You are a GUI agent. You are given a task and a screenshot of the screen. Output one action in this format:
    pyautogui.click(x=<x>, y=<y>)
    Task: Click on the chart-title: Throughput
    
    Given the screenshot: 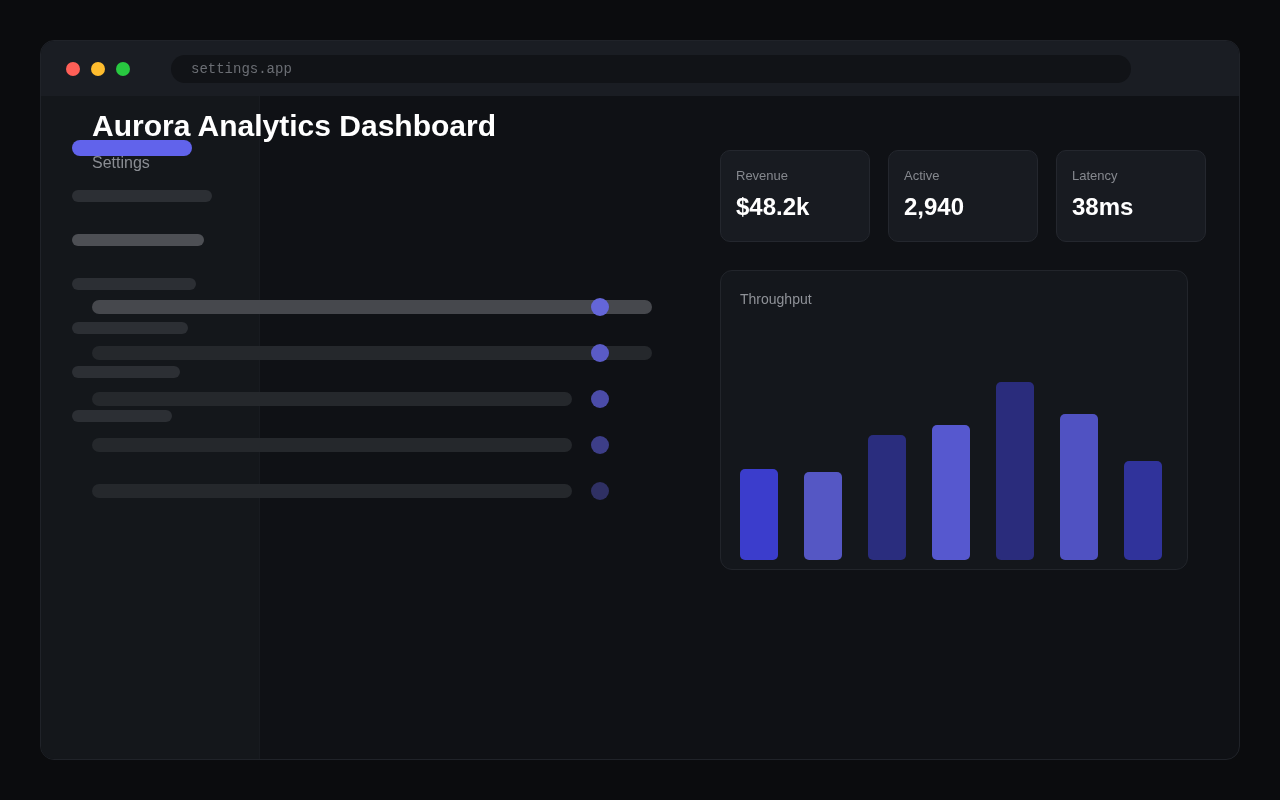 What is the action you would take?
    pyautogui.click(x=776, y=299)
    